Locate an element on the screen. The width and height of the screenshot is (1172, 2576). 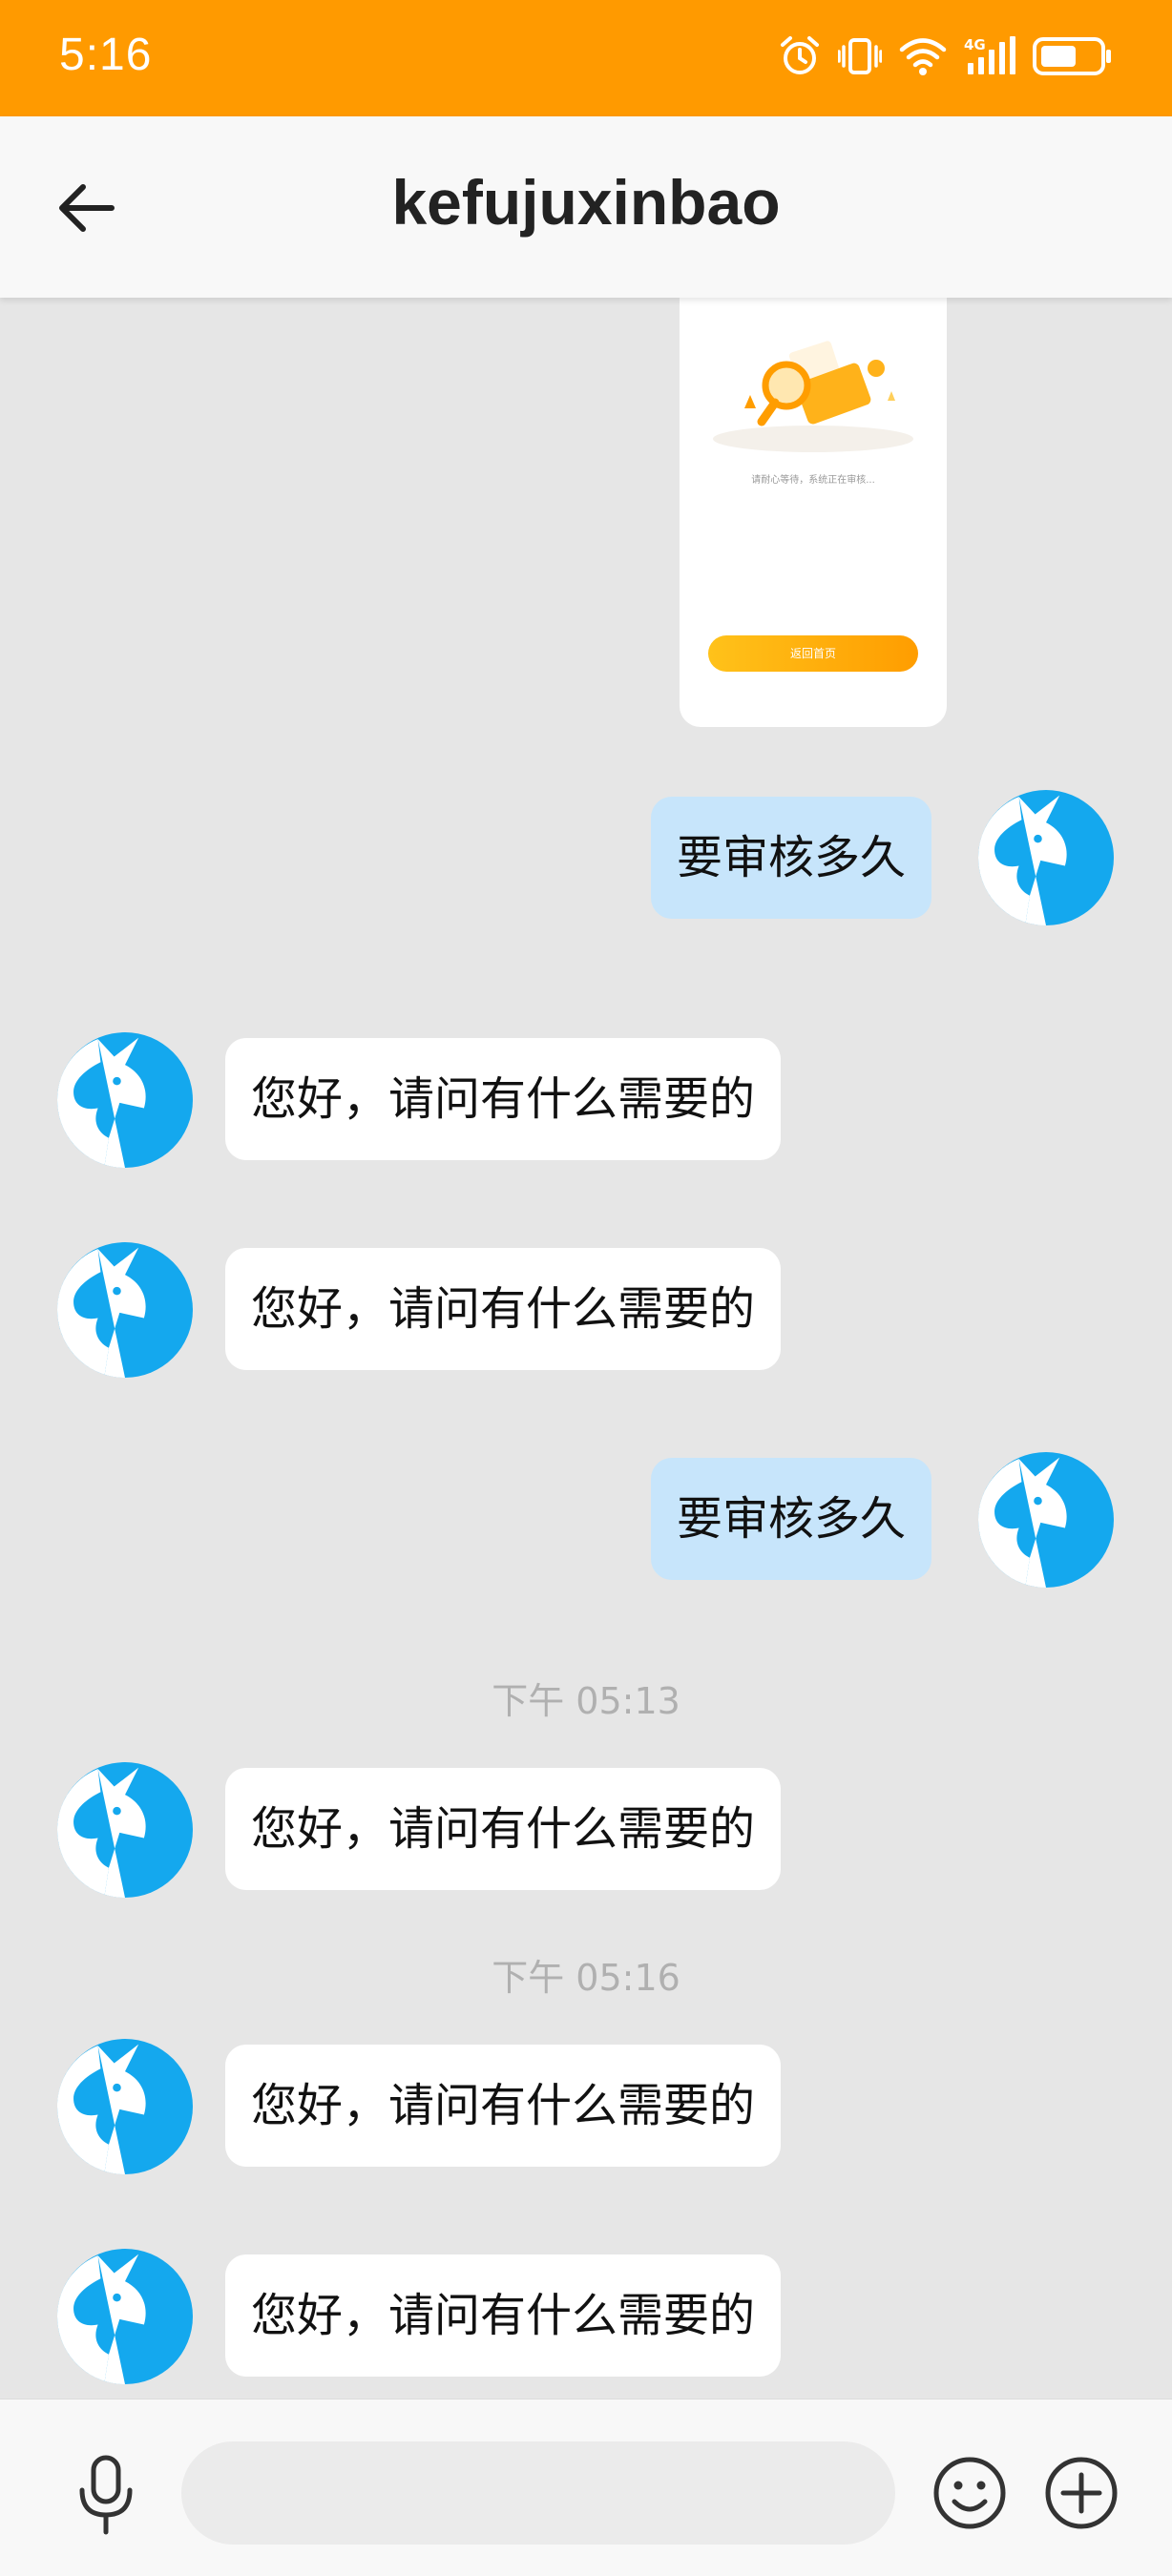
alarm-icon is located at coordinates (800, 58).